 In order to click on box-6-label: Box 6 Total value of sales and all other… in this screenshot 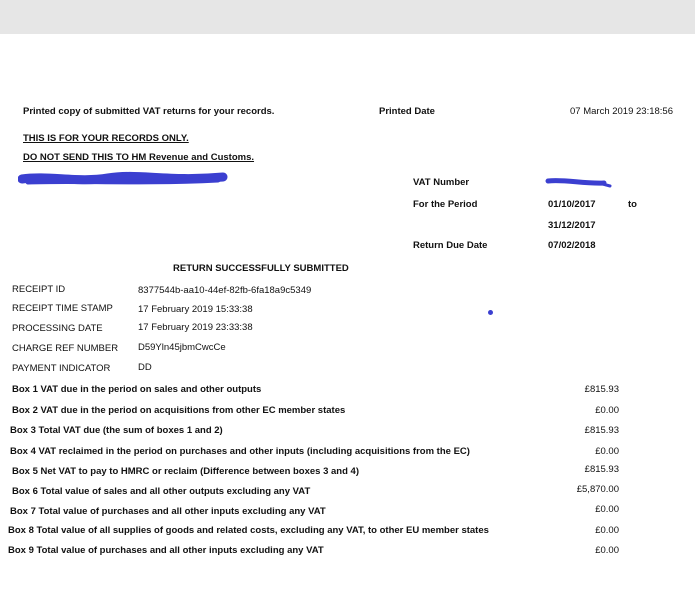, I will do `click(161, 491)`.